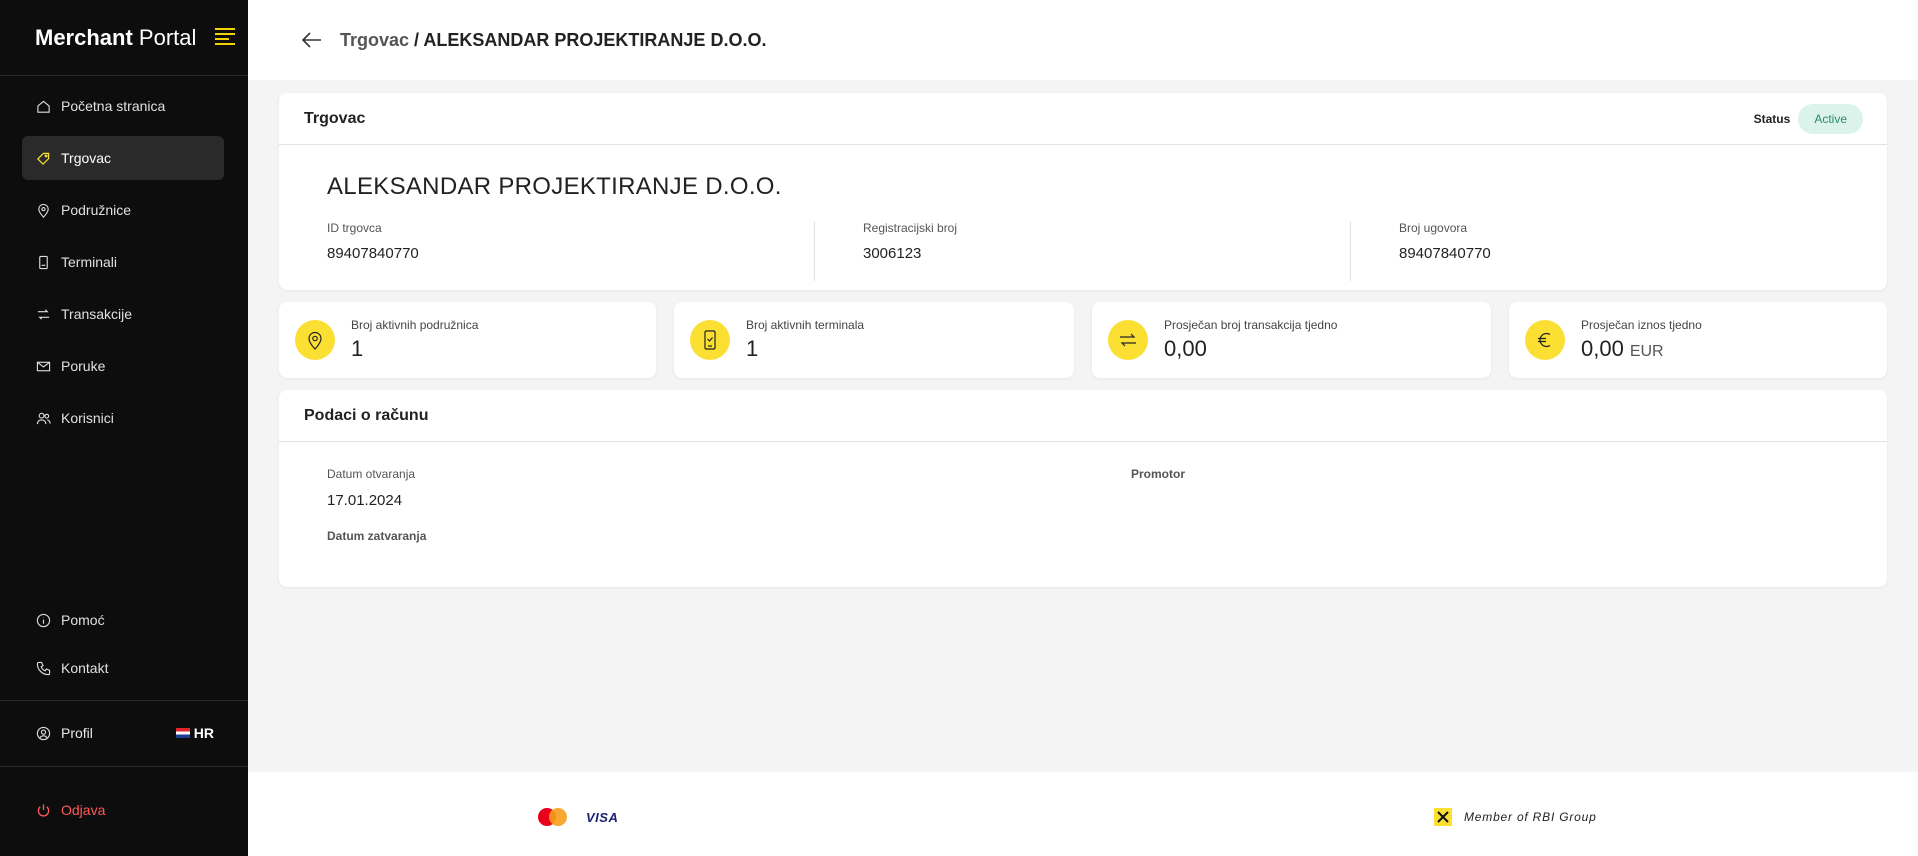  Describe the element at coordinates (1251, 325) in the screenshot. I see `stat-label: Prosječan broj transakcija tjedno` at that location.